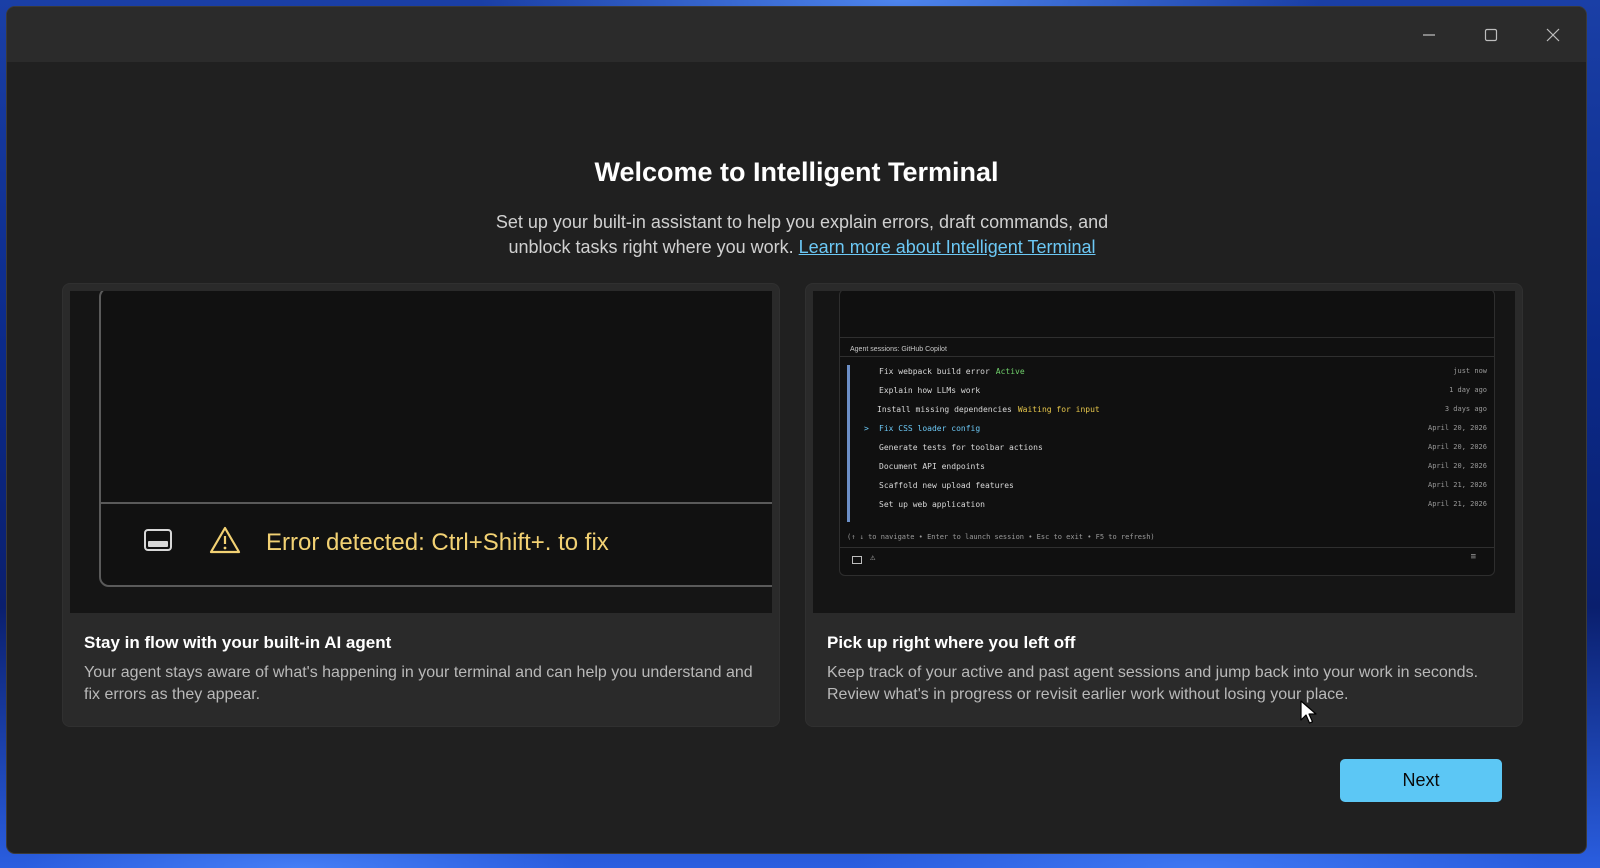 The width and height of the screenshot is (1600, 868). I want to click on close-icon, so click(1553, 34).